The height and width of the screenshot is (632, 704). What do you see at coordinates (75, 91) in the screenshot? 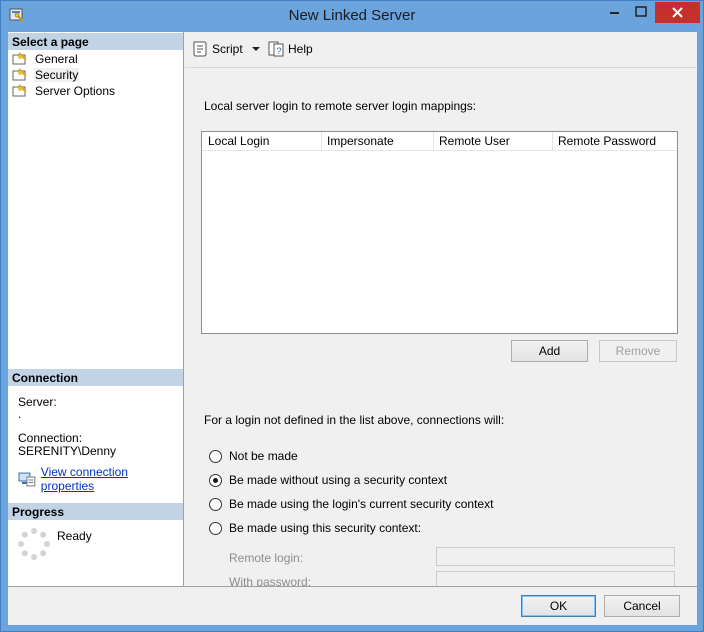
I see `page-item-label: Server Options` at bounding box center [75, 91].